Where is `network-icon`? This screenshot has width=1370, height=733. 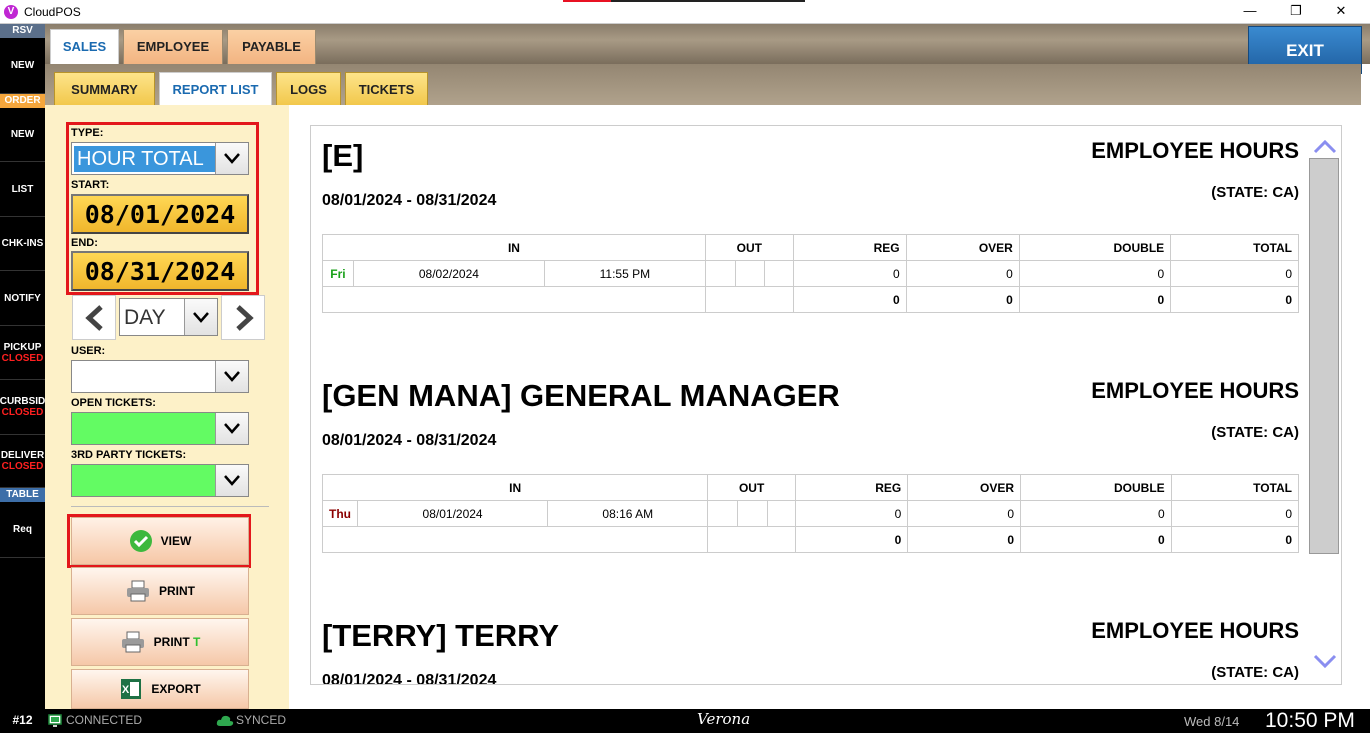
network-icon is located at coordinates (55, 720).